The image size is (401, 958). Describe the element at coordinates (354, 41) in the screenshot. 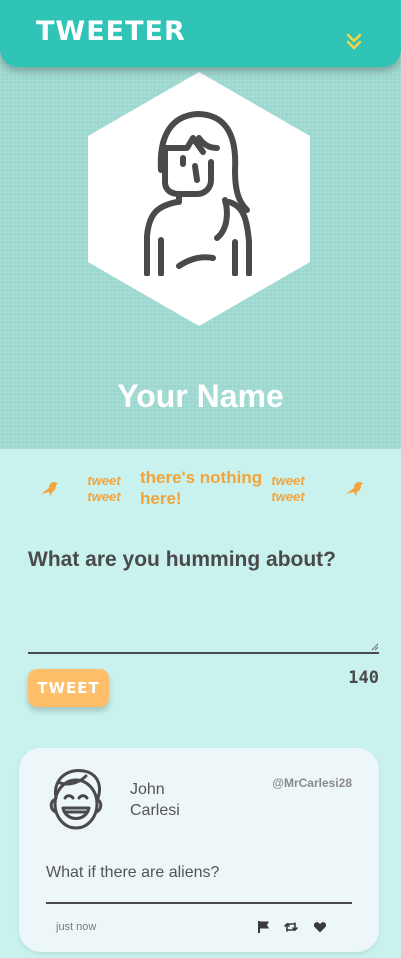

I see `double-chevron-down-icon` at that location.